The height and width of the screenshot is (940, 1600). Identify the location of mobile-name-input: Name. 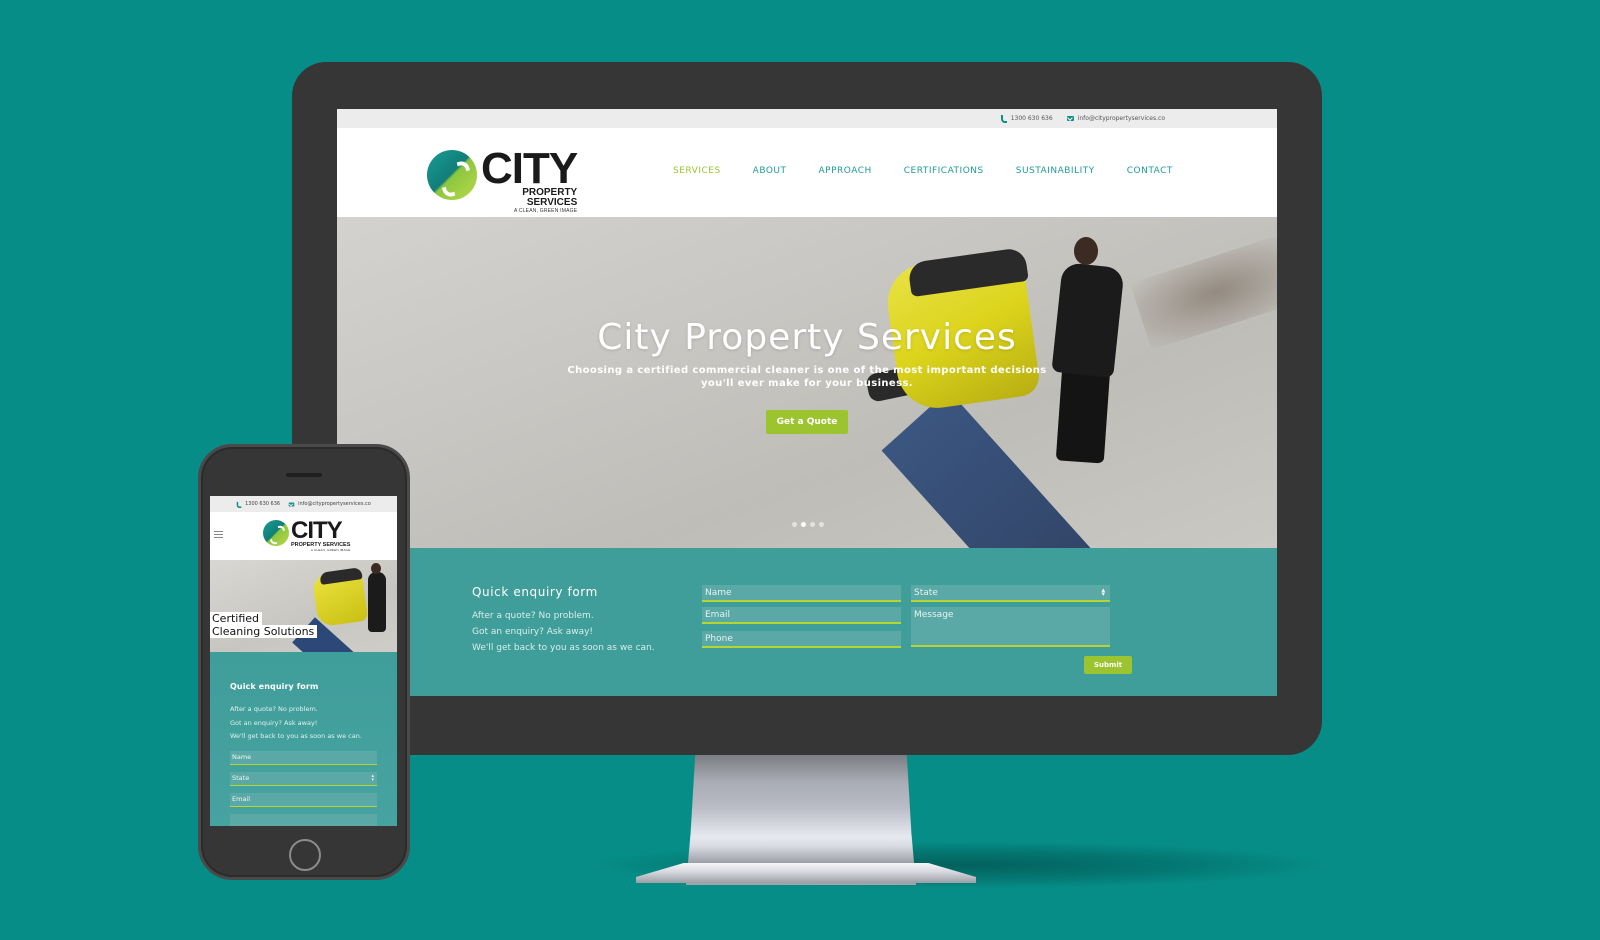
(303, 757).